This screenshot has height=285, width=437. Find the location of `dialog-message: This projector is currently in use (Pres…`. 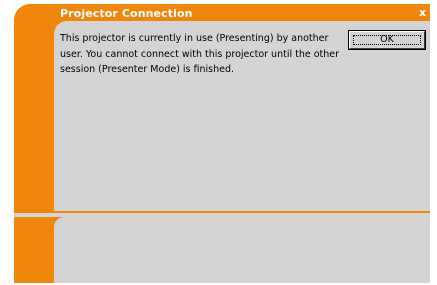

dialog-message: This projector is currently in use (Pres… is located at coordinates (200, 54).